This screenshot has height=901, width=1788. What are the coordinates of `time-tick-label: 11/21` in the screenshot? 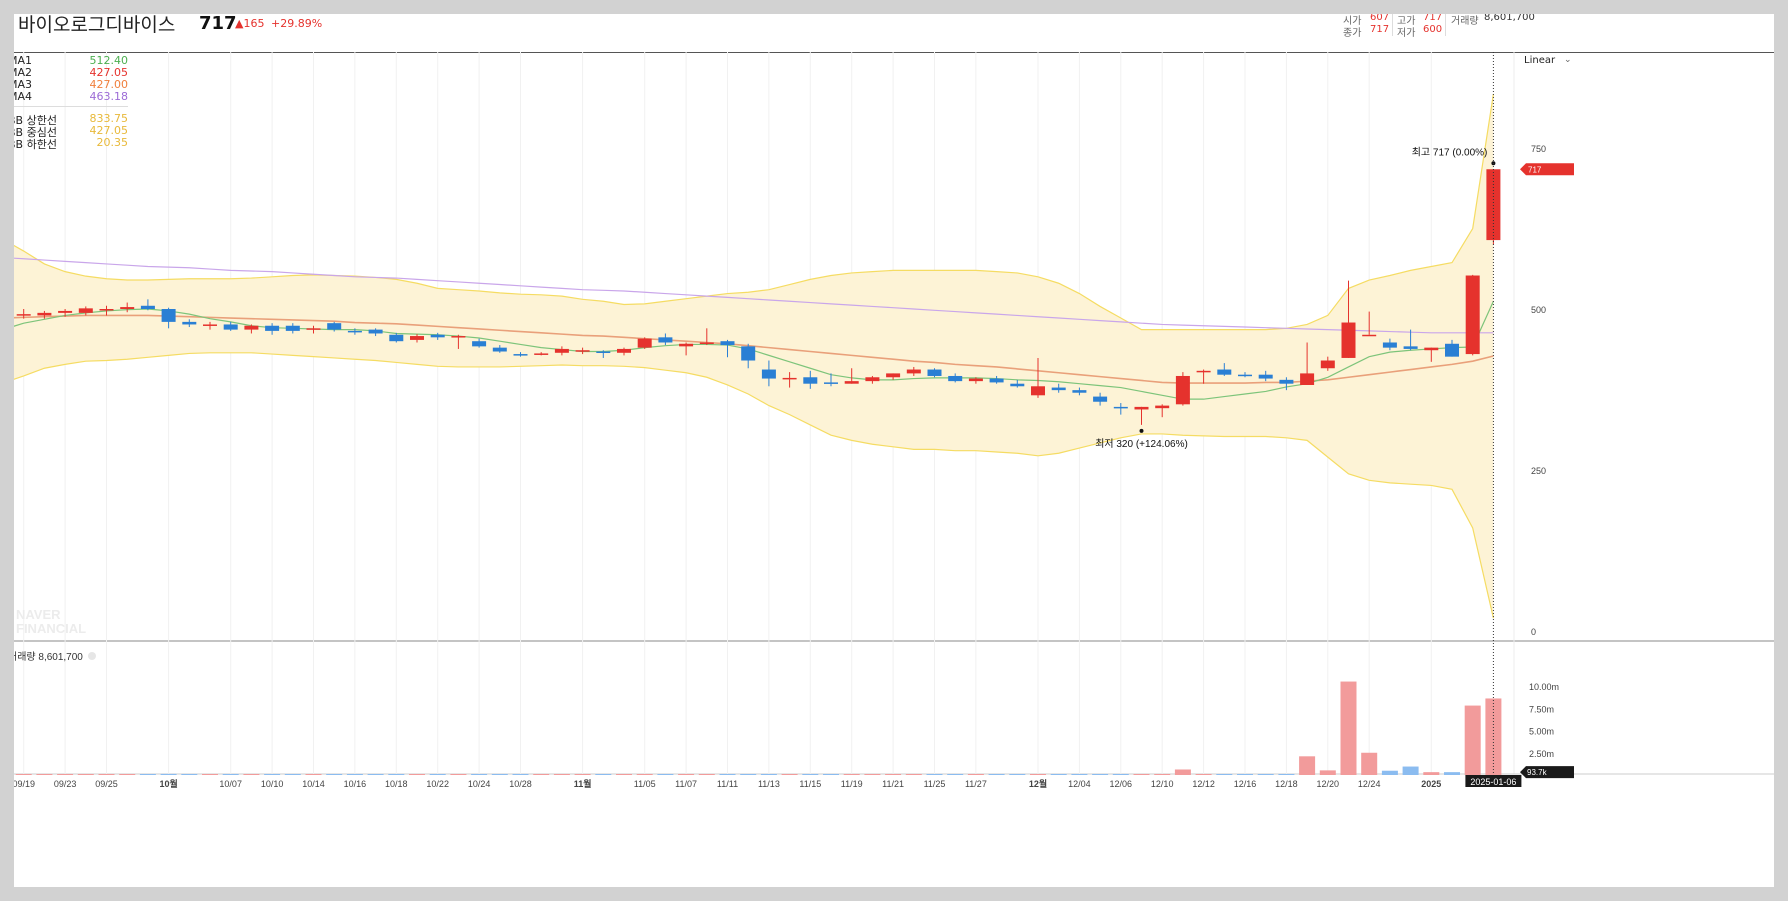 It's located at (893, 784).